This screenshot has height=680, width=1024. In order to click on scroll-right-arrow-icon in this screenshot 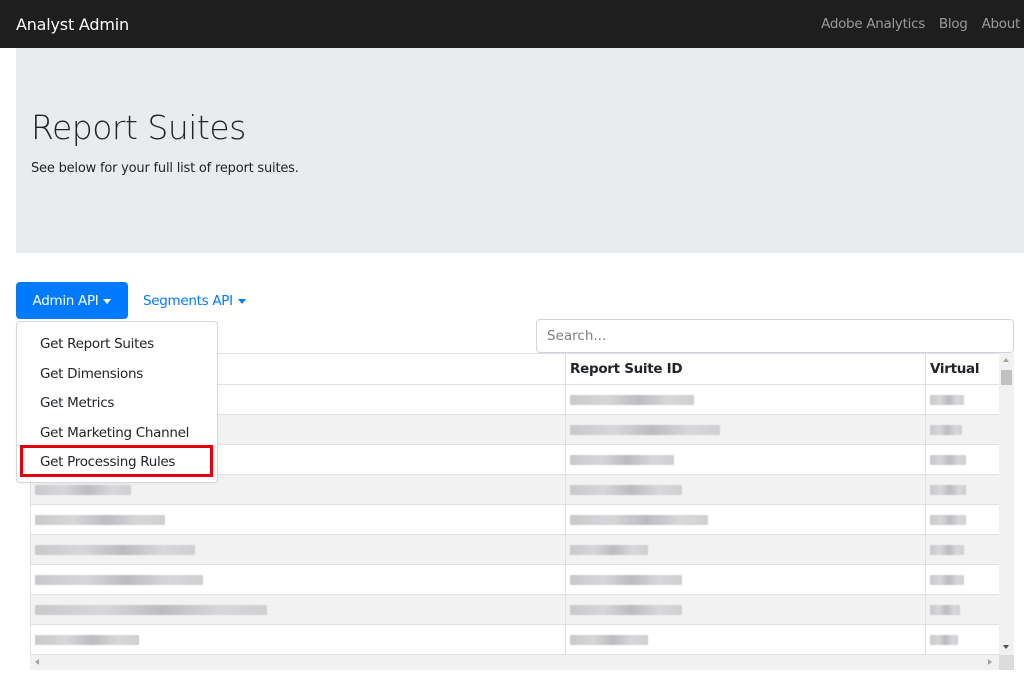, I will do `click(990, 662)`.